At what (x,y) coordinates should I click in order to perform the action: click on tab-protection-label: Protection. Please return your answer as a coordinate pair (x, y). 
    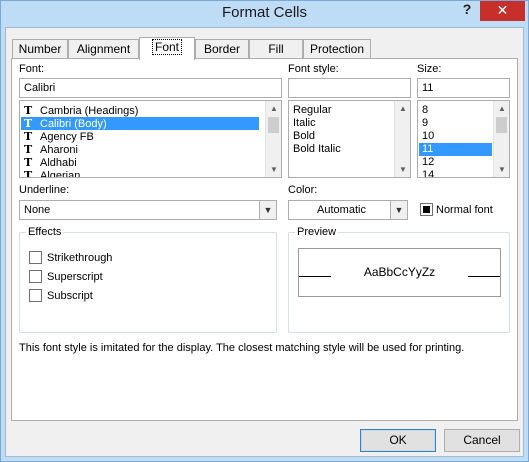
    Looking at the image, I should click on (337, 49).